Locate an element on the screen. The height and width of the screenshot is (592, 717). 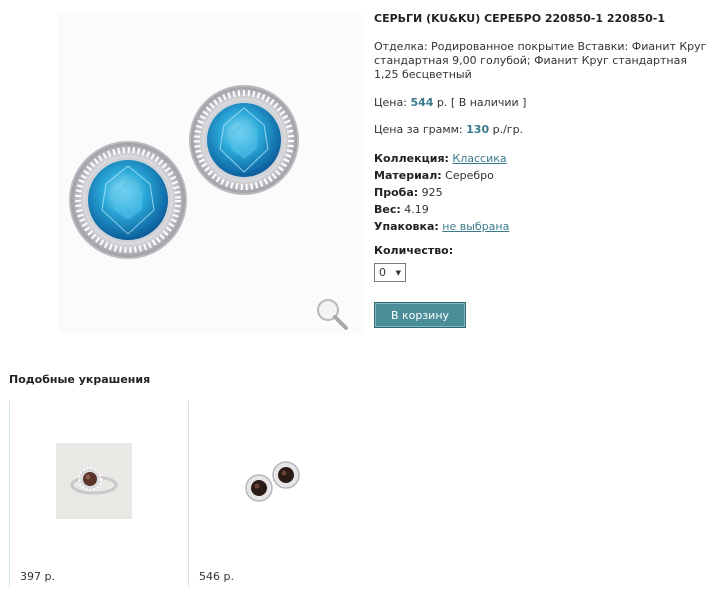
availability-status: [ В наличии ] is located at coordinates (488, 102).